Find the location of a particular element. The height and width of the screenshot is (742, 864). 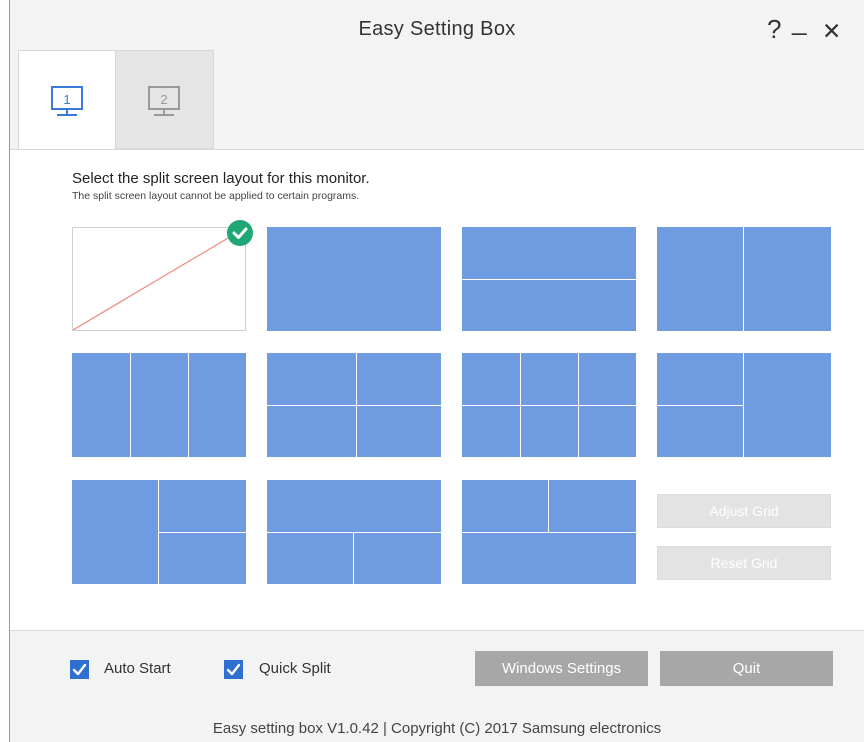

monitor-tab-1: 1 is located at coordinates (67, 100).